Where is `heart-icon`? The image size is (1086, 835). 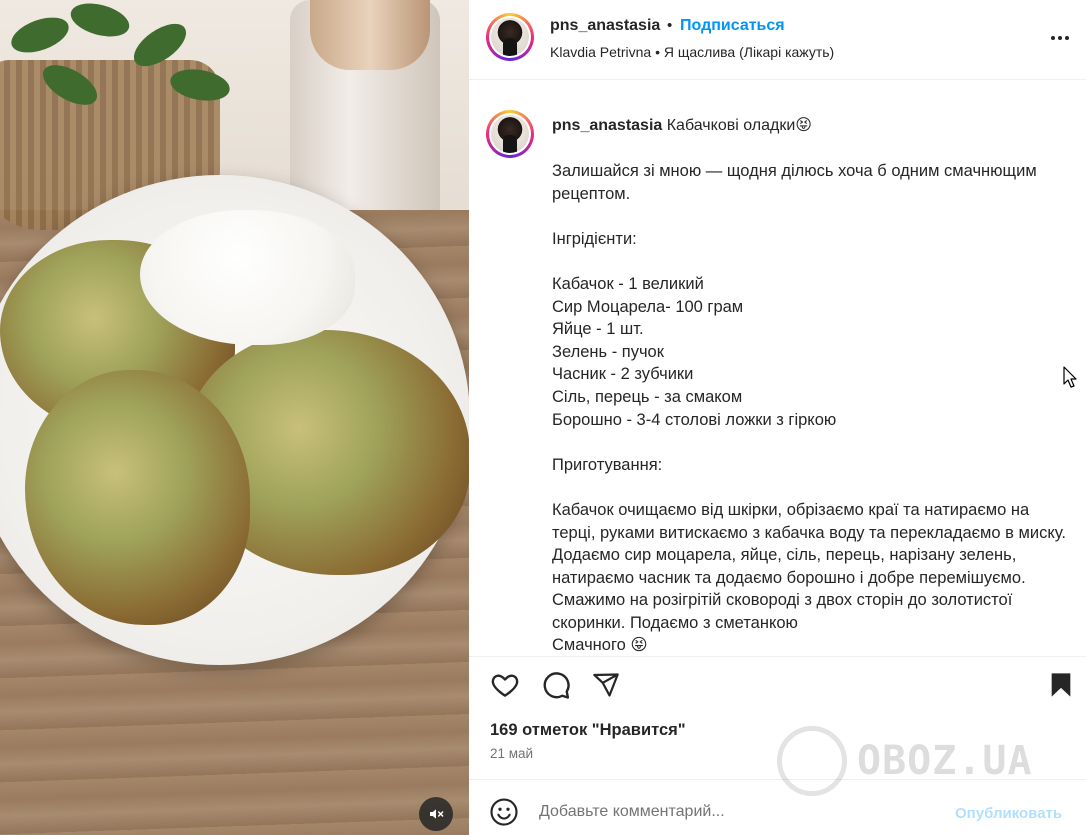
heart-icon is located at coordinates (505, 685).